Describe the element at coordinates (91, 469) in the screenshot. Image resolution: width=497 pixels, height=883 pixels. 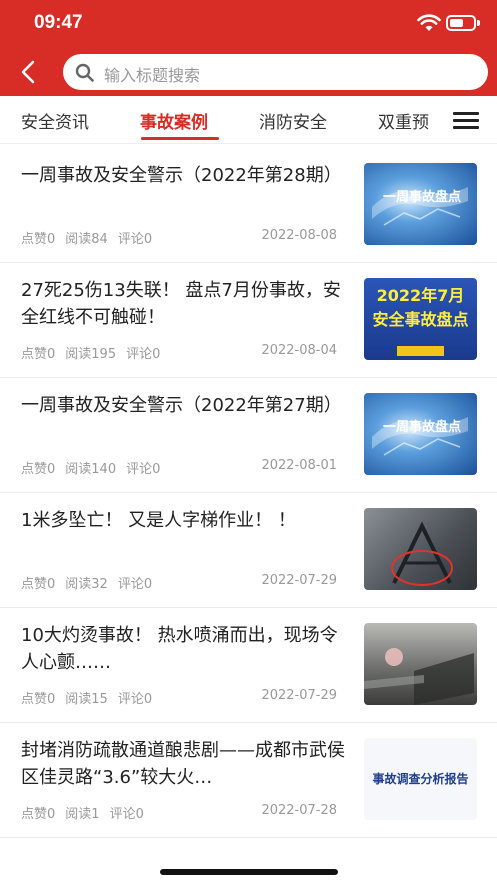
I see `read-count: 阅读140` at that location.